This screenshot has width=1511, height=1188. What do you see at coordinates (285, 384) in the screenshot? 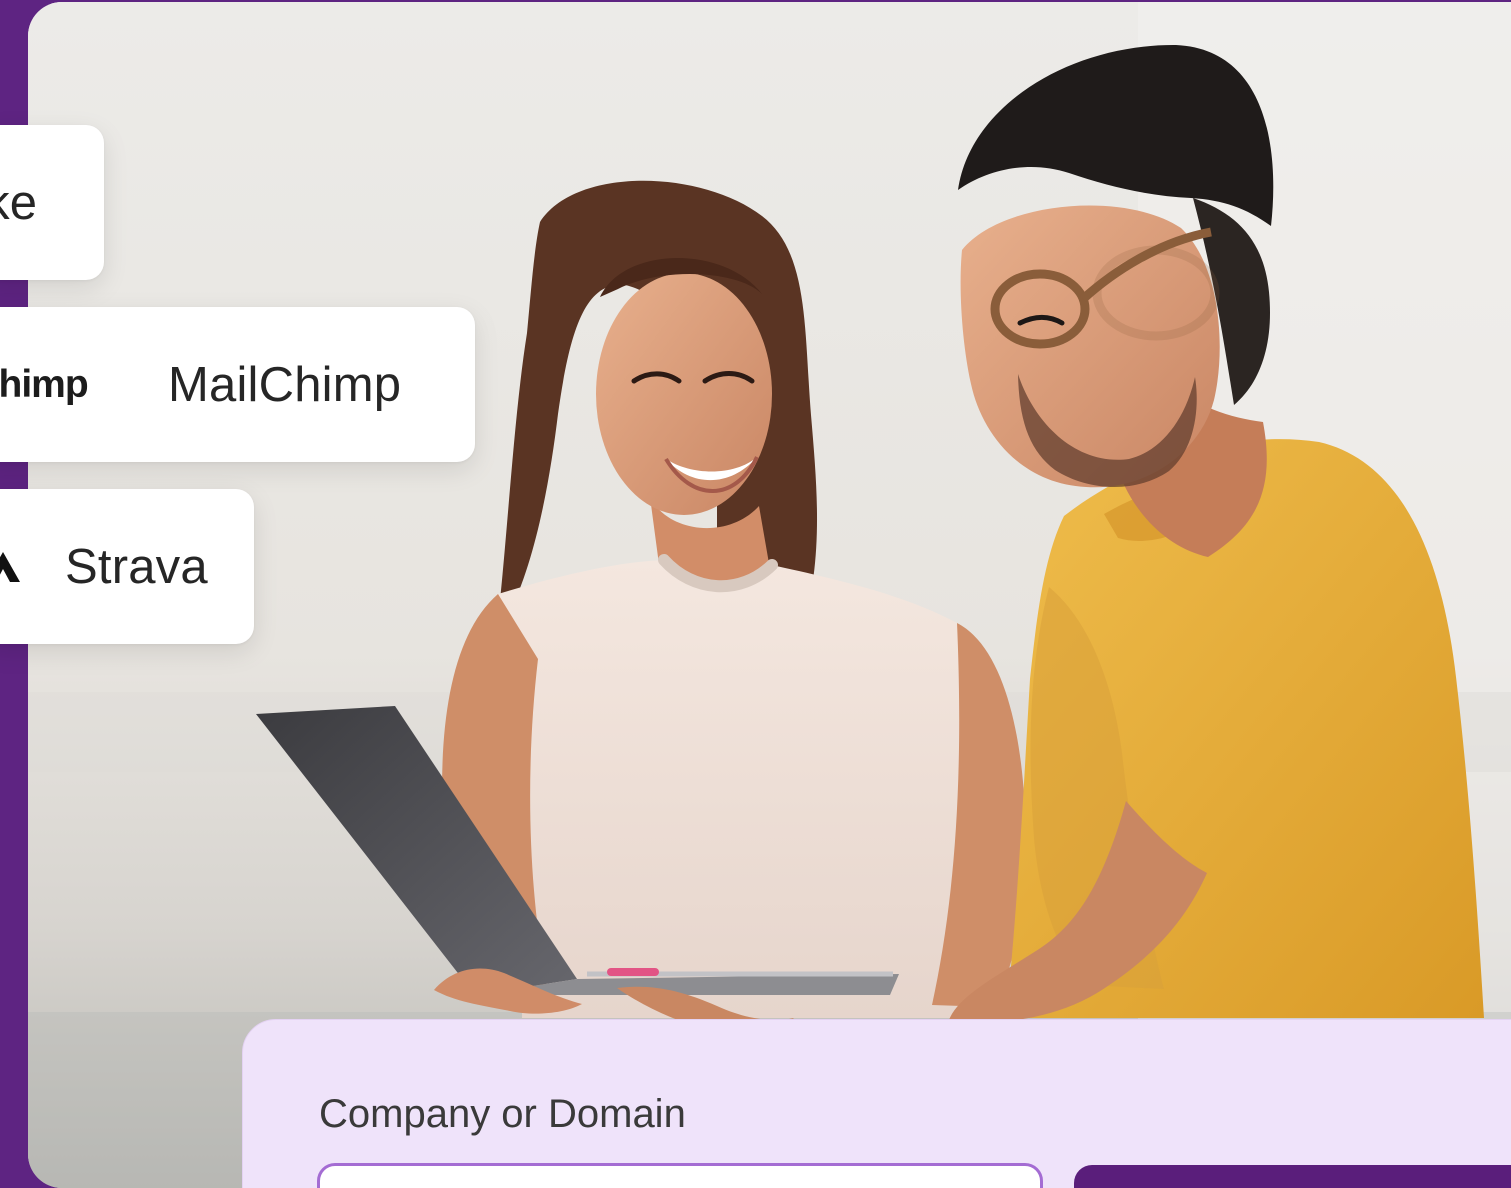
I see `integration-label: MailChimp` at bounding box center [285, 384].